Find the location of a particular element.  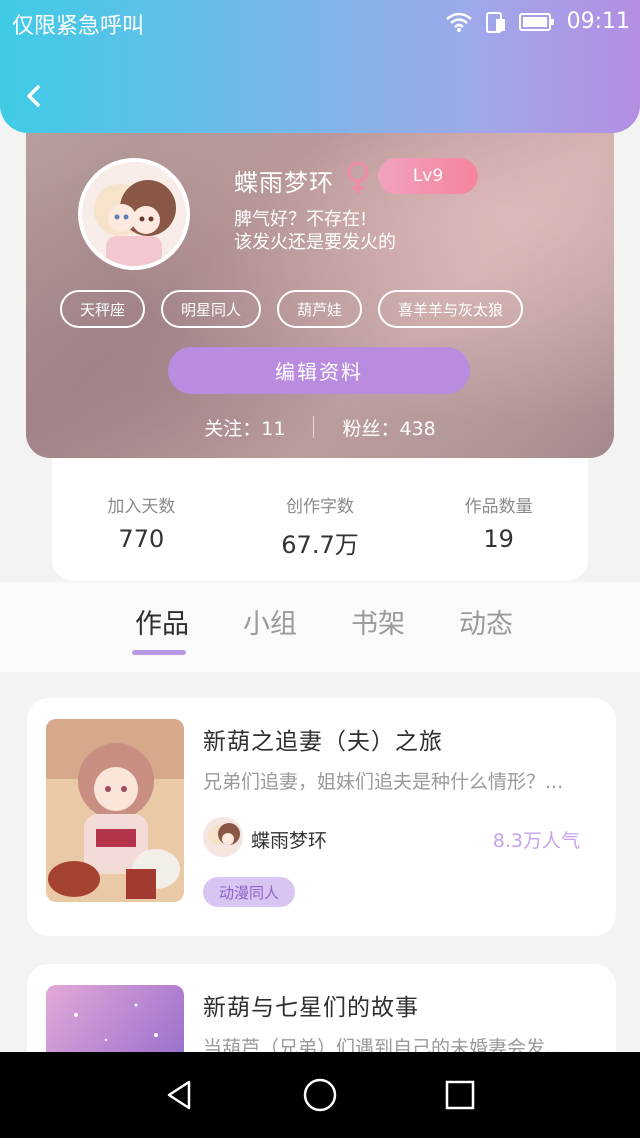

stat-label: 加入天数 is located at coordinates (141, 507).